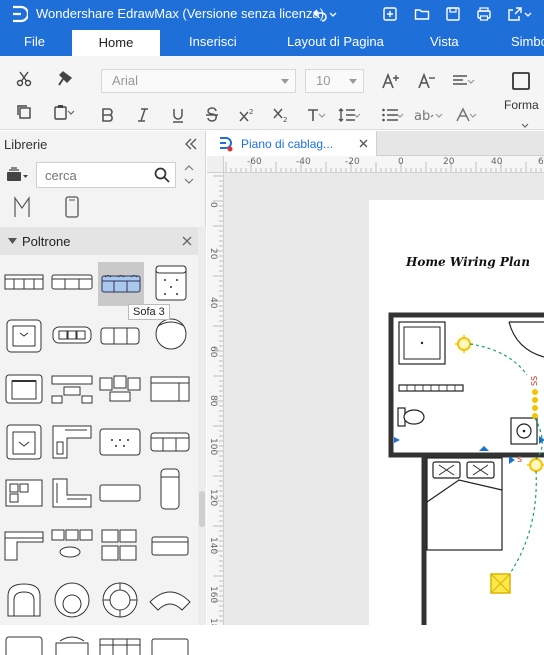  What do you see at coordinates (178, 115) in the screenshot?
I see `underline-icon` at bounding box center [178, 115].